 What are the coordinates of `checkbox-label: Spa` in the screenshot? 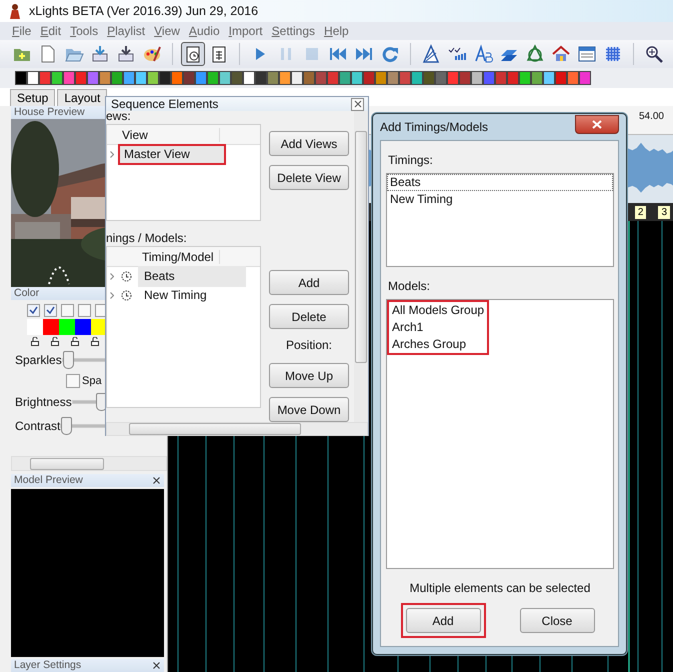 It's located at (92, 380).